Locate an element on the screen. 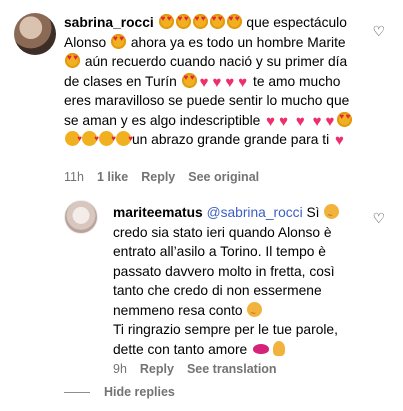 The image size is (403, 411). reply-time: 9h is located at coordinates (120, 369).